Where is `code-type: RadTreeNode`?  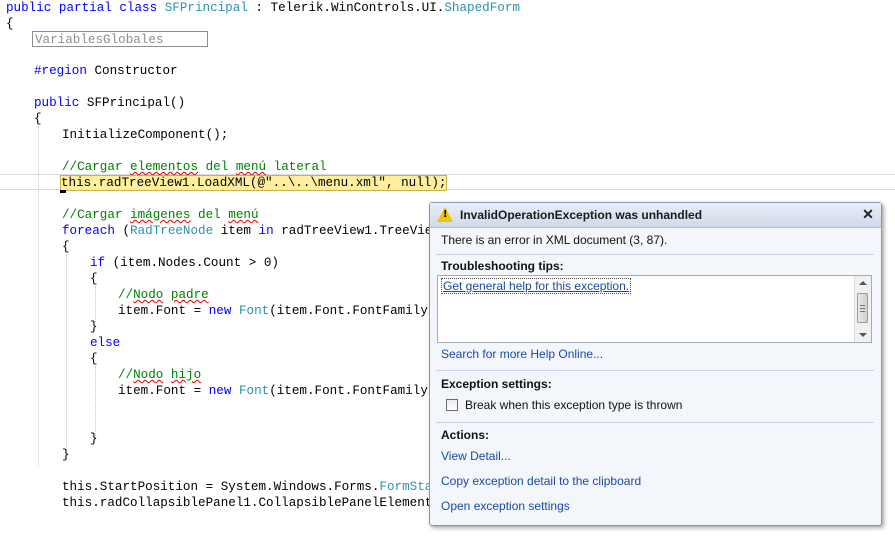
code-type: RadTreeNode is located at coordinates (172, 231).